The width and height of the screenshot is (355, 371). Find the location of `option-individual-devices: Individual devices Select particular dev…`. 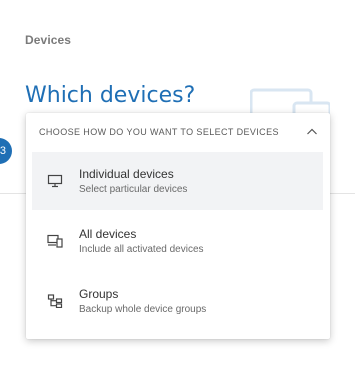

option-individual-devices: Individual devices Select particular dev… is located at coordinates (177, 181).